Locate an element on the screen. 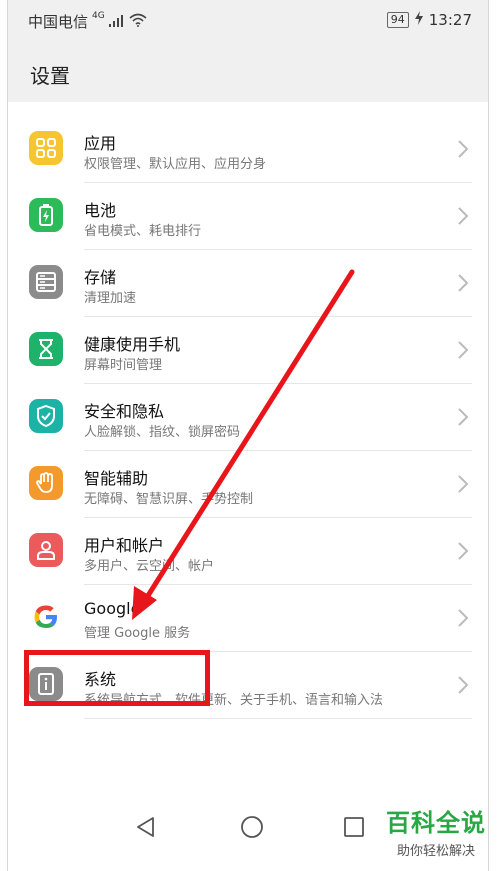 The width and height of the screenshot is (500, 871). page-title: 设置 is located at coordinates (50, 76).